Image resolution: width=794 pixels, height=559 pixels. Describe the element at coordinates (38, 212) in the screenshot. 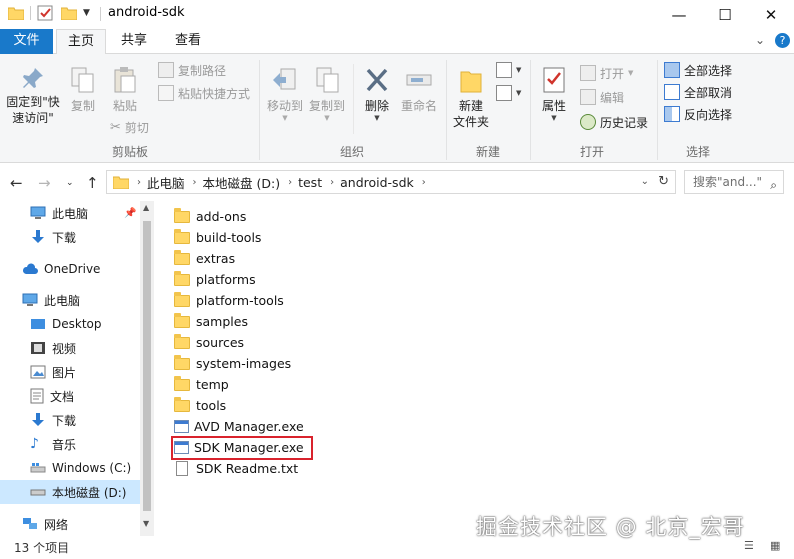

I see `pc-icon` at that location.